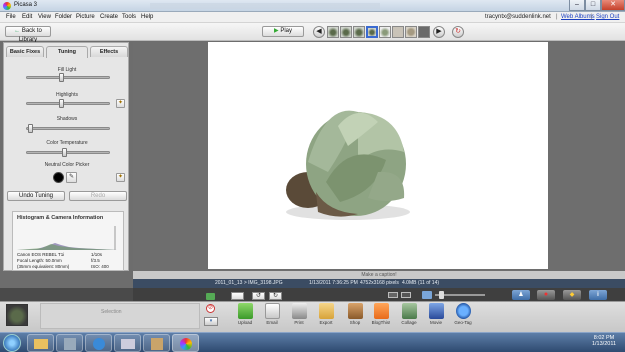 Image resolution: width=625 pixels, height=352 pixels. Describe the element at coordinates (572, 295) in the screenshot. I see `tags-icon: ◆` at that location.